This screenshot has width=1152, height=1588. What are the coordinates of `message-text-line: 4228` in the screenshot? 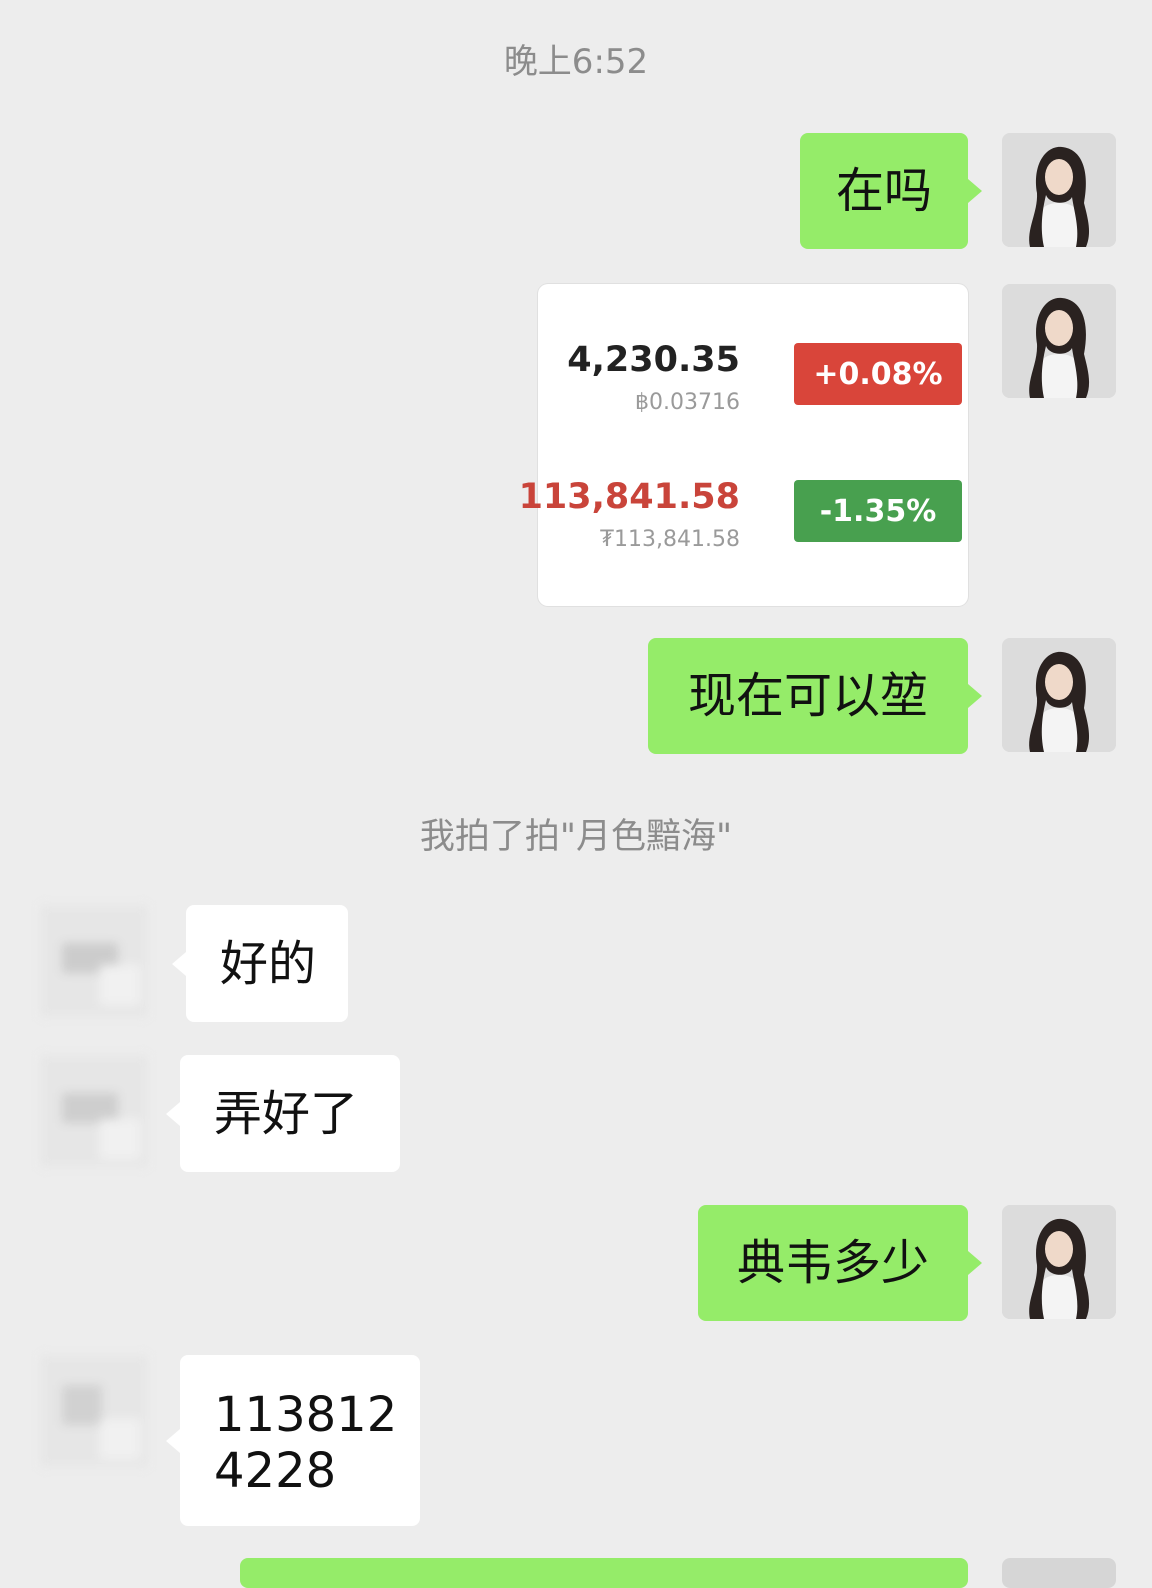 It's located at (275, 1471).